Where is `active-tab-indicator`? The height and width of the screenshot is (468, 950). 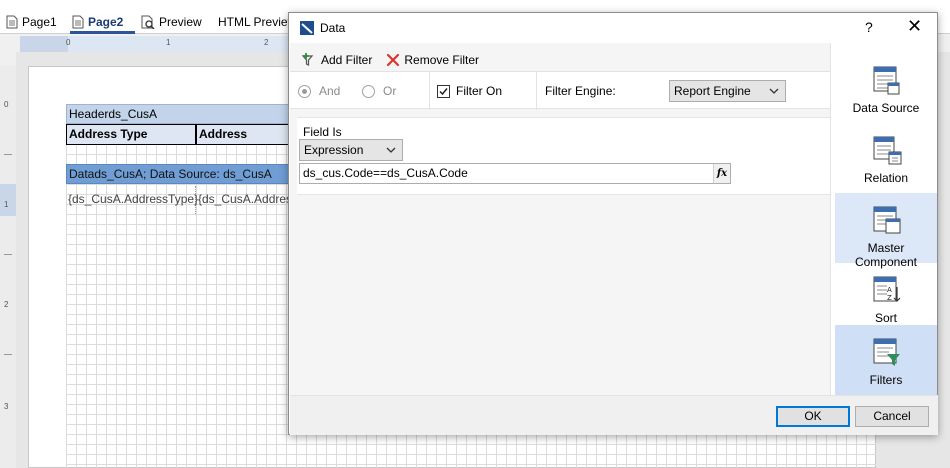 active-tab-indicator is located at coordinates (102, 32).